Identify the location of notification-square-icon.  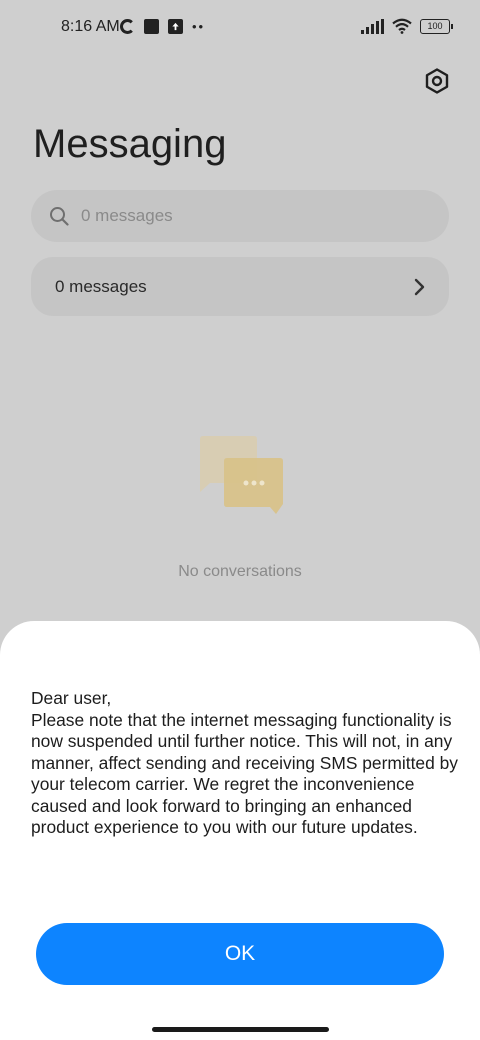
(151, 26).